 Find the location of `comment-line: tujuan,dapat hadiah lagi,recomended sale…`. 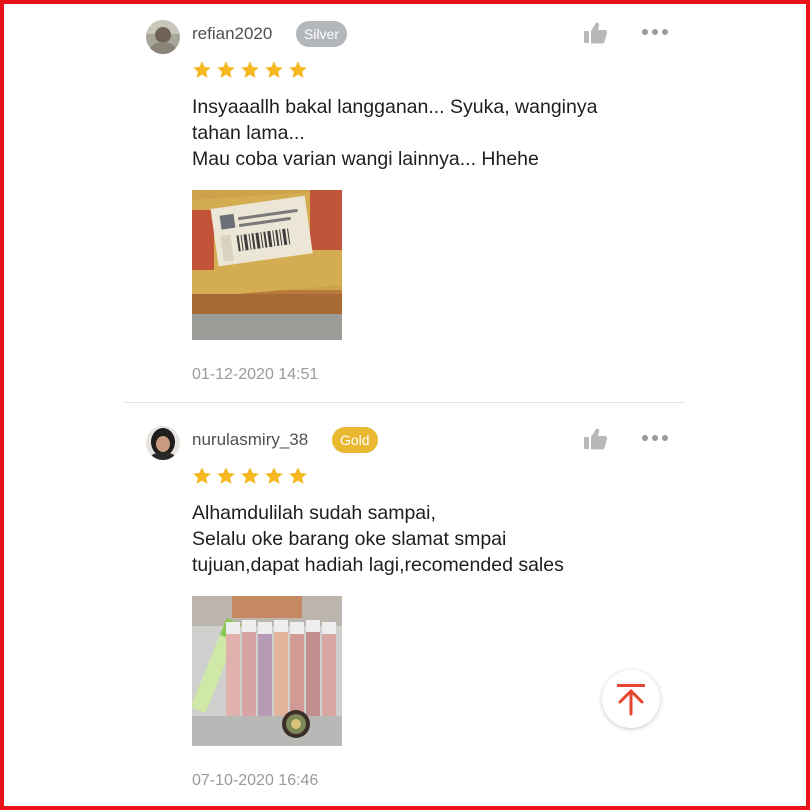

comment-line: tujuan,dapat hadiah lagi,recomended sale… is located at coordinates (378, 565).